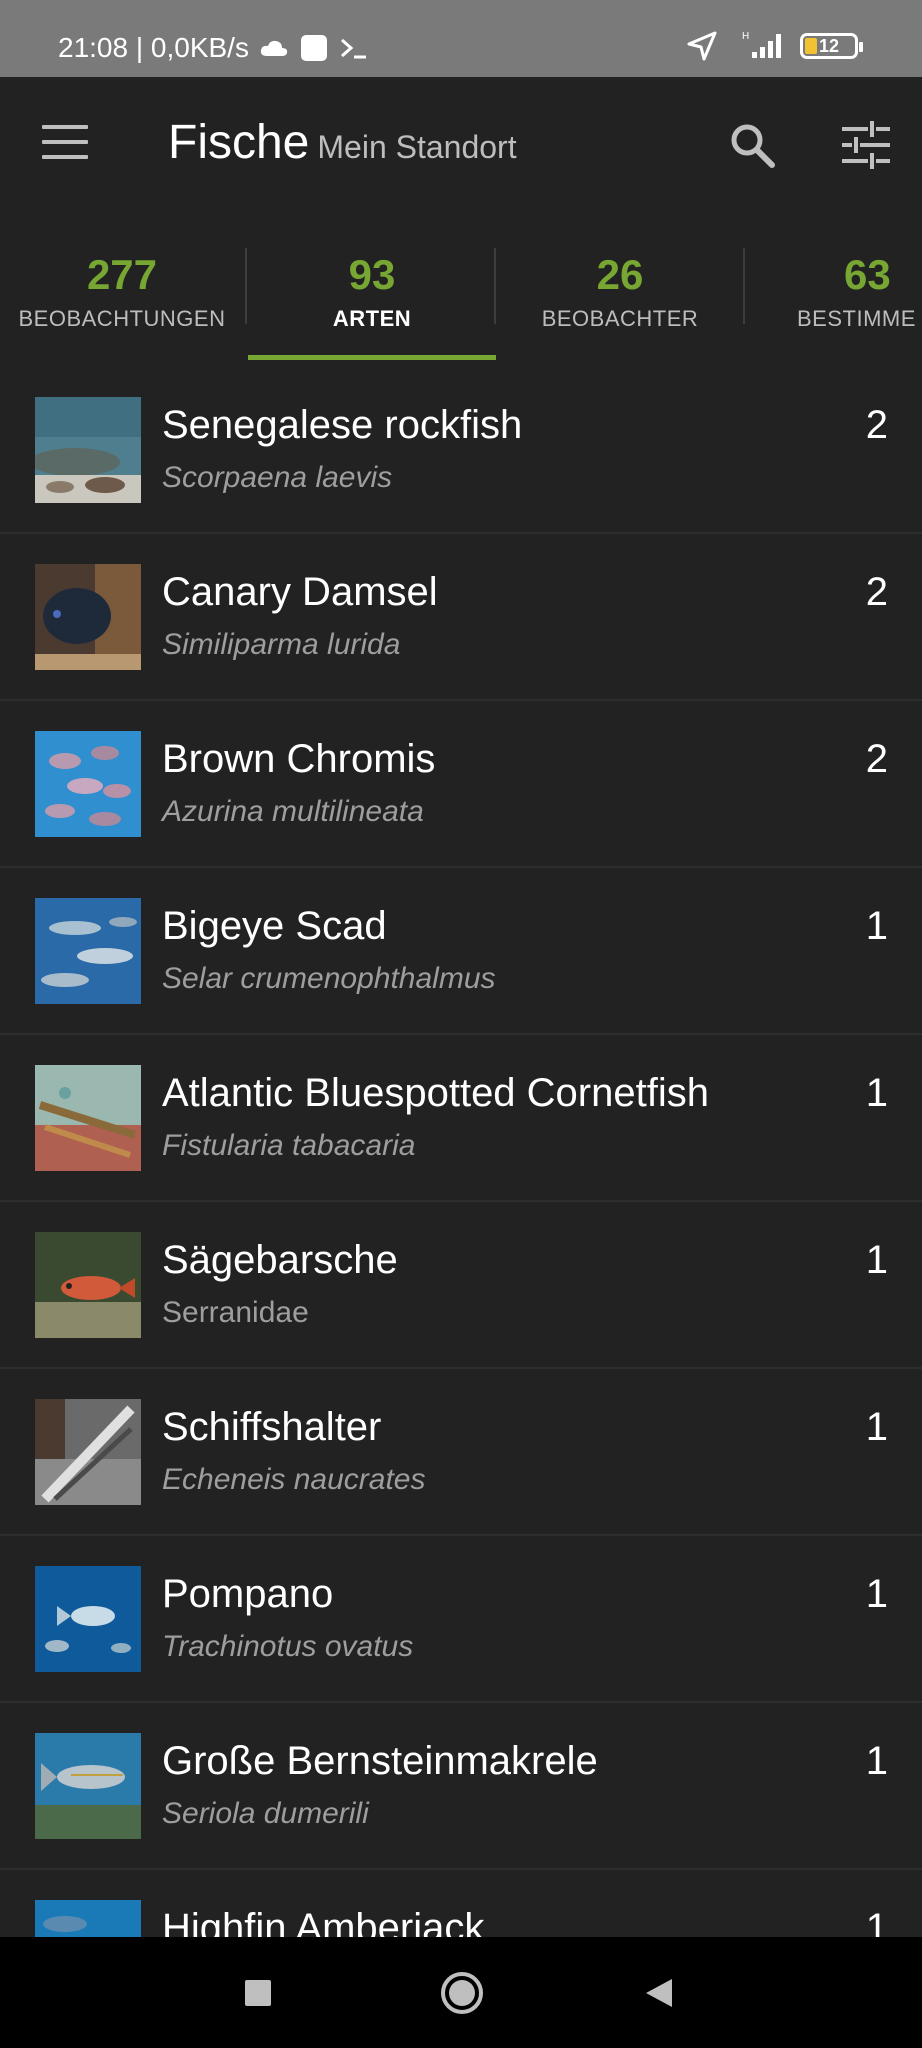 The height and width of the screenshot is (2048, 922). Describe the element at coordinates (288, 1646) in the screenshot. I see `species-scientific-name: Trachinotus ovatus` at that location.